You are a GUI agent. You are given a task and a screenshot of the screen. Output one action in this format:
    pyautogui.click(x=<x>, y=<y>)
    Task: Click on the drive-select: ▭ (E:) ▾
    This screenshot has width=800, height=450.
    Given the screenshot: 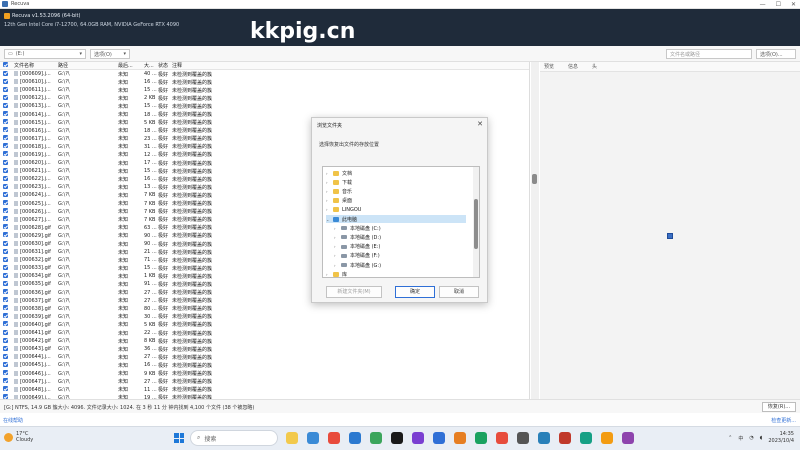 What is the action you would take?
    pyautogui.click(x=45, y=54)
    